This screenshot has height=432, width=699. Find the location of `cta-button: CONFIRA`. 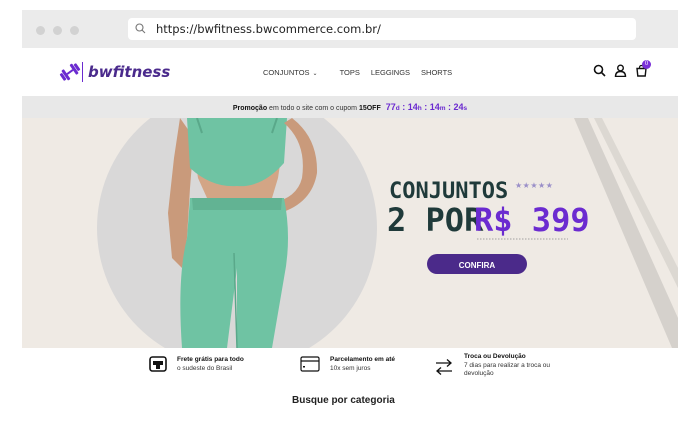

cta-button: CONFIRA is located at coordinates (477, 264).